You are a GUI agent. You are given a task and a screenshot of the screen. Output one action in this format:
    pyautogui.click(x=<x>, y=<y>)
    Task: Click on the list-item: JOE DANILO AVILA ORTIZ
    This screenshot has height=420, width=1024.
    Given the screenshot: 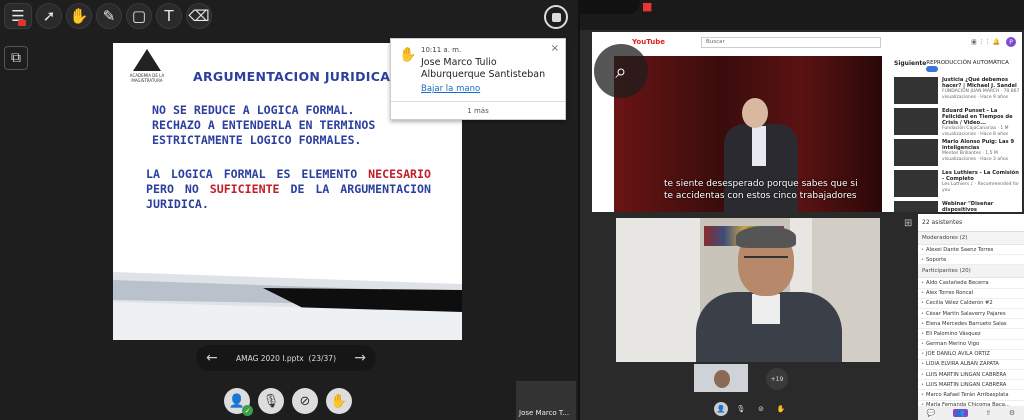 What is the action you would take?
    pyautogui.click(x=971, y=355)
    